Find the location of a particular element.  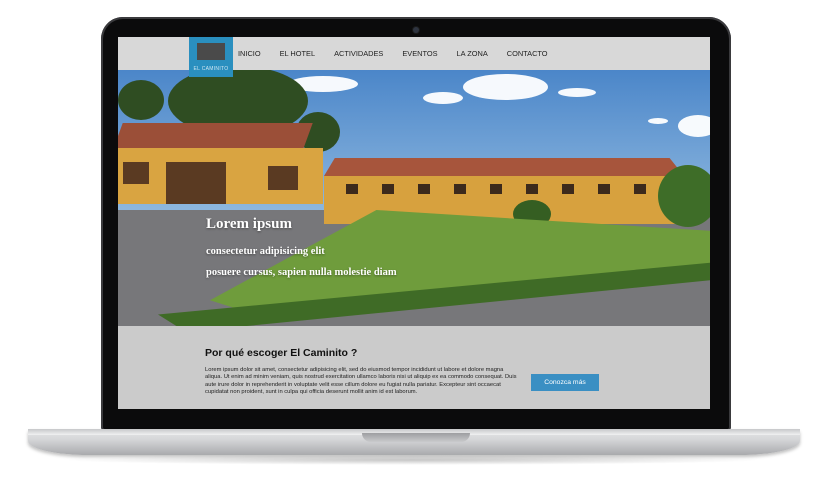

hotel-building-left is located at coordinates (220, 176).